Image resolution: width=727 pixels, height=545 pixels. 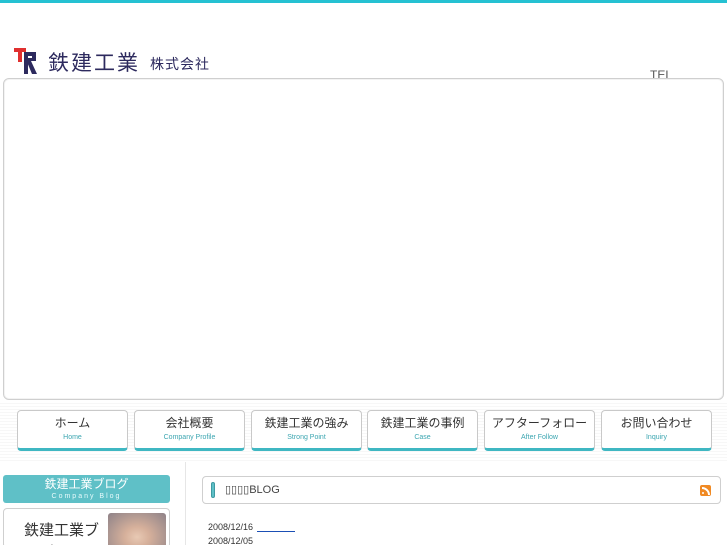 I want to click on nav-label-en: After Follow, so click(x=539, y=437).